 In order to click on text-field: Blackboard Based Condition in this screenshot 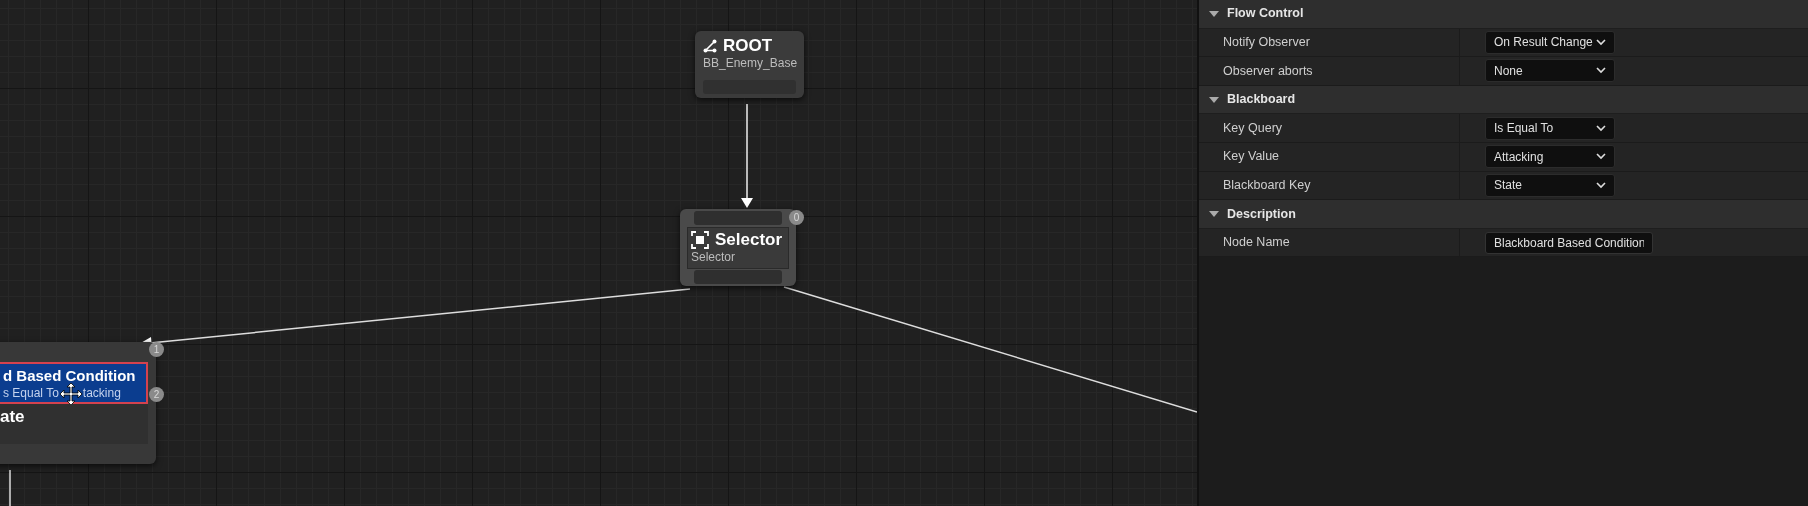, I will do `click(1569, 242)`.